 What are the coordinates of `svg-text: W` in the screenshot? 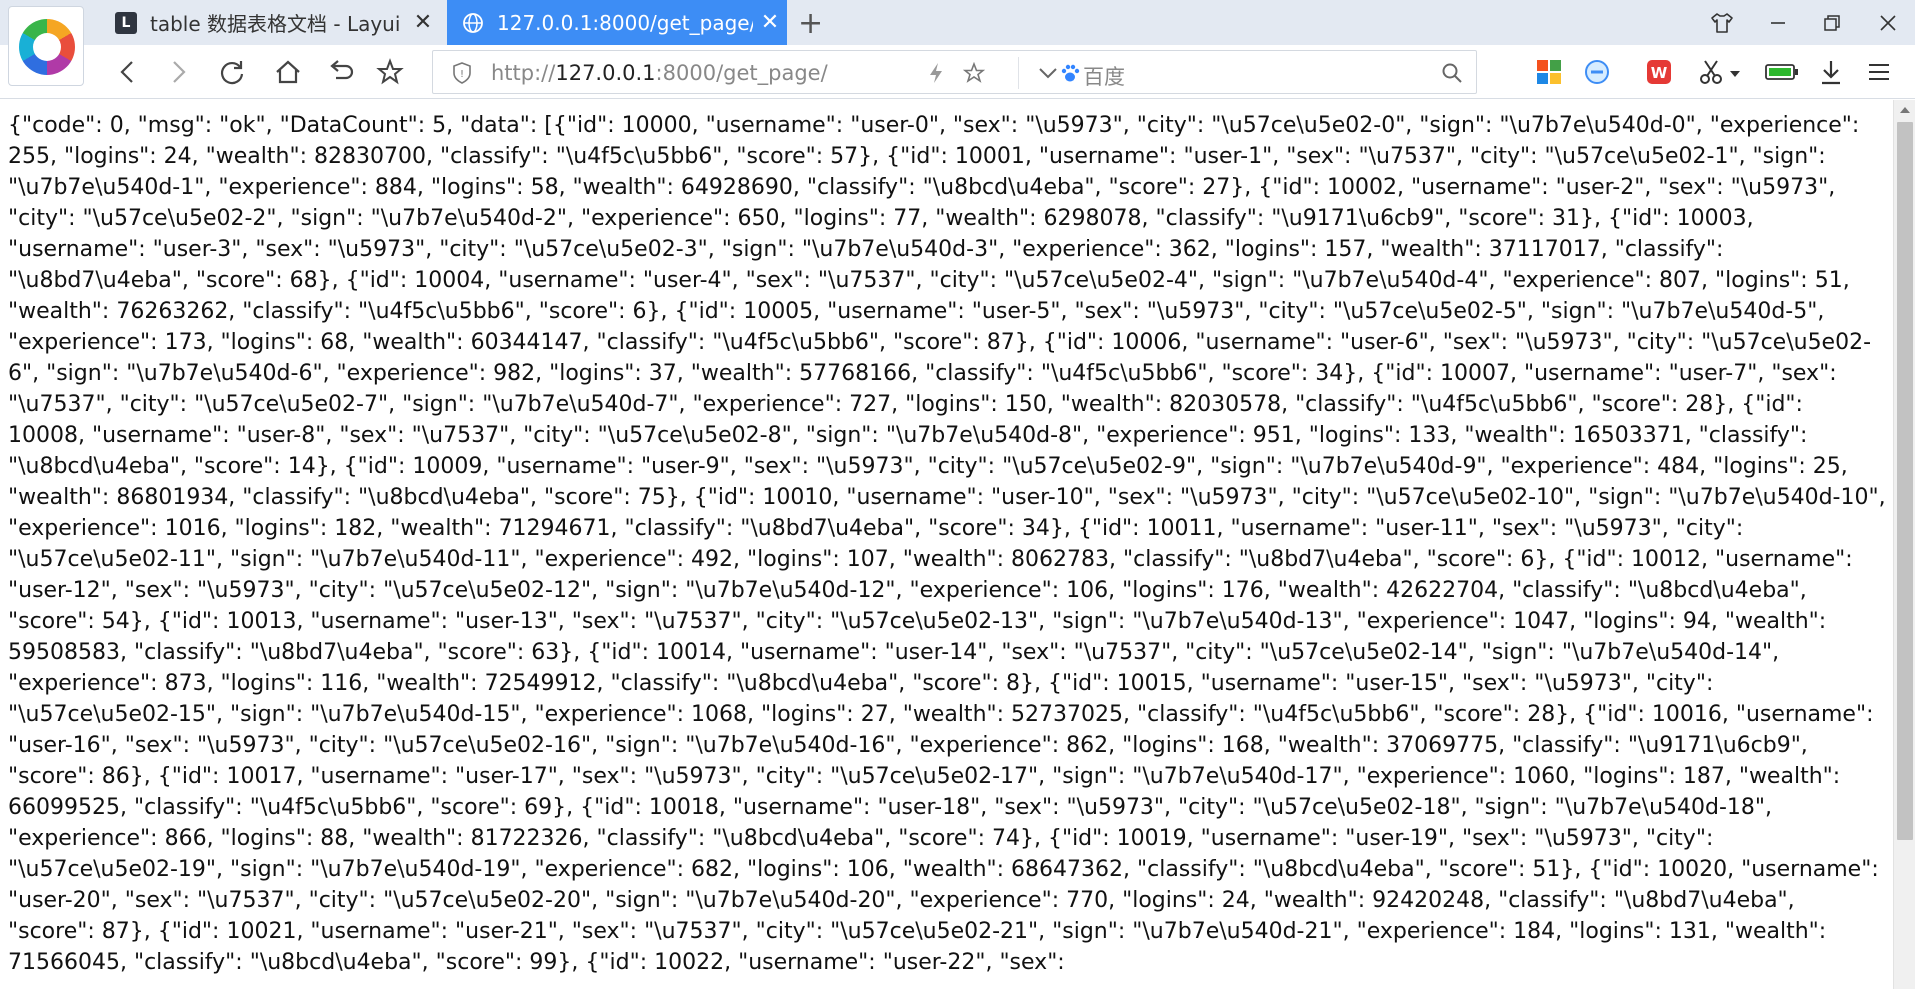 It's located at (1659, 73).